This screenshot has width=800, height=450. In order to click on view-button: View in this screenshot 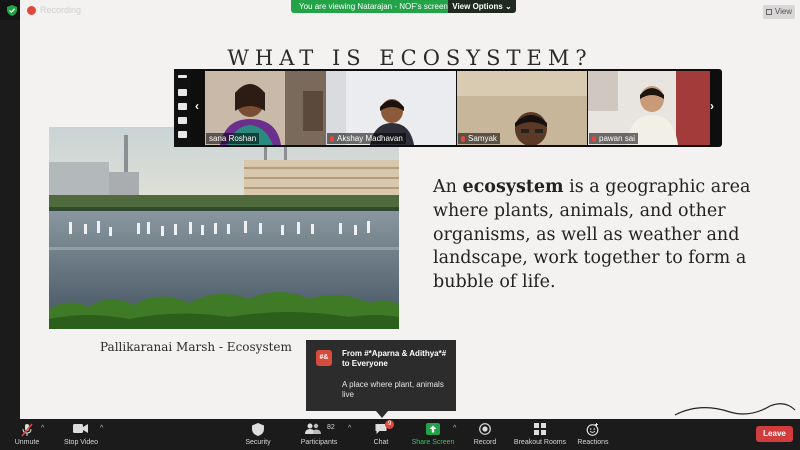, I will do `click(779, 12)`.